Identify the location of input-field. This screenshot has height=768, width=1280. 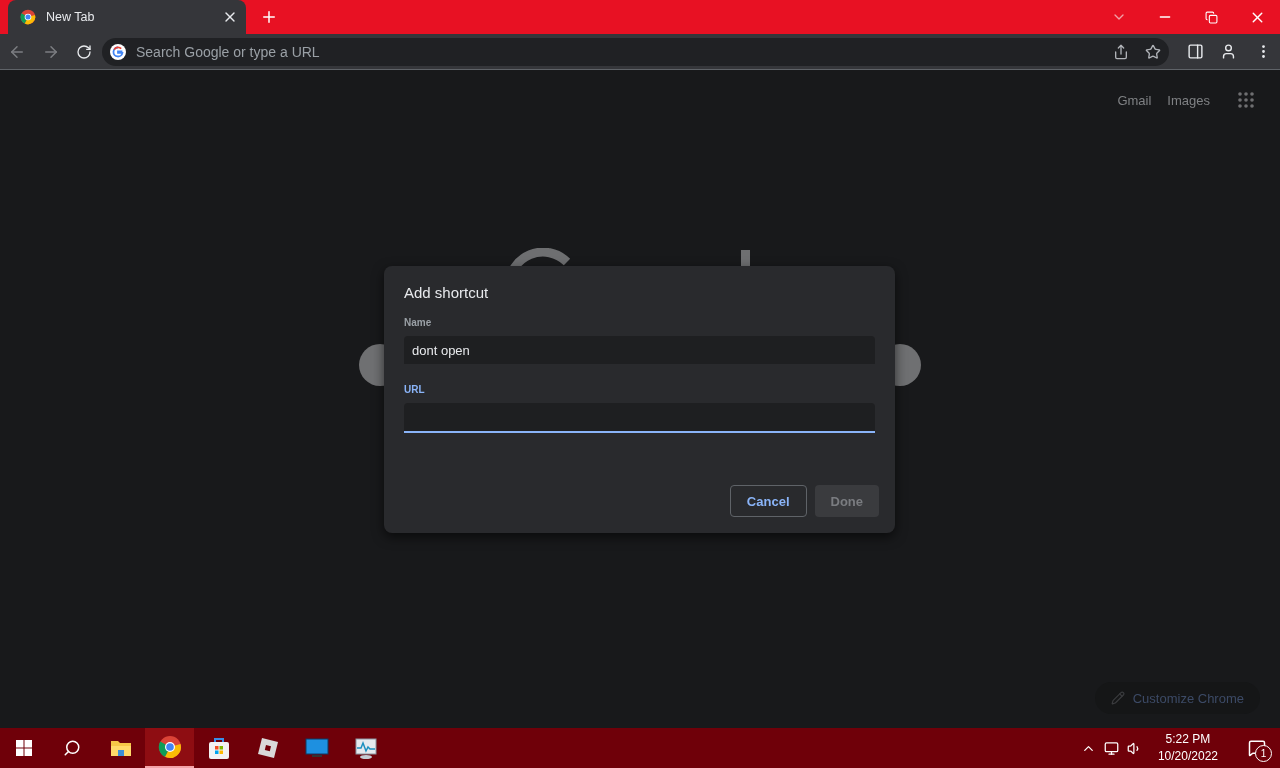
(639, 418).